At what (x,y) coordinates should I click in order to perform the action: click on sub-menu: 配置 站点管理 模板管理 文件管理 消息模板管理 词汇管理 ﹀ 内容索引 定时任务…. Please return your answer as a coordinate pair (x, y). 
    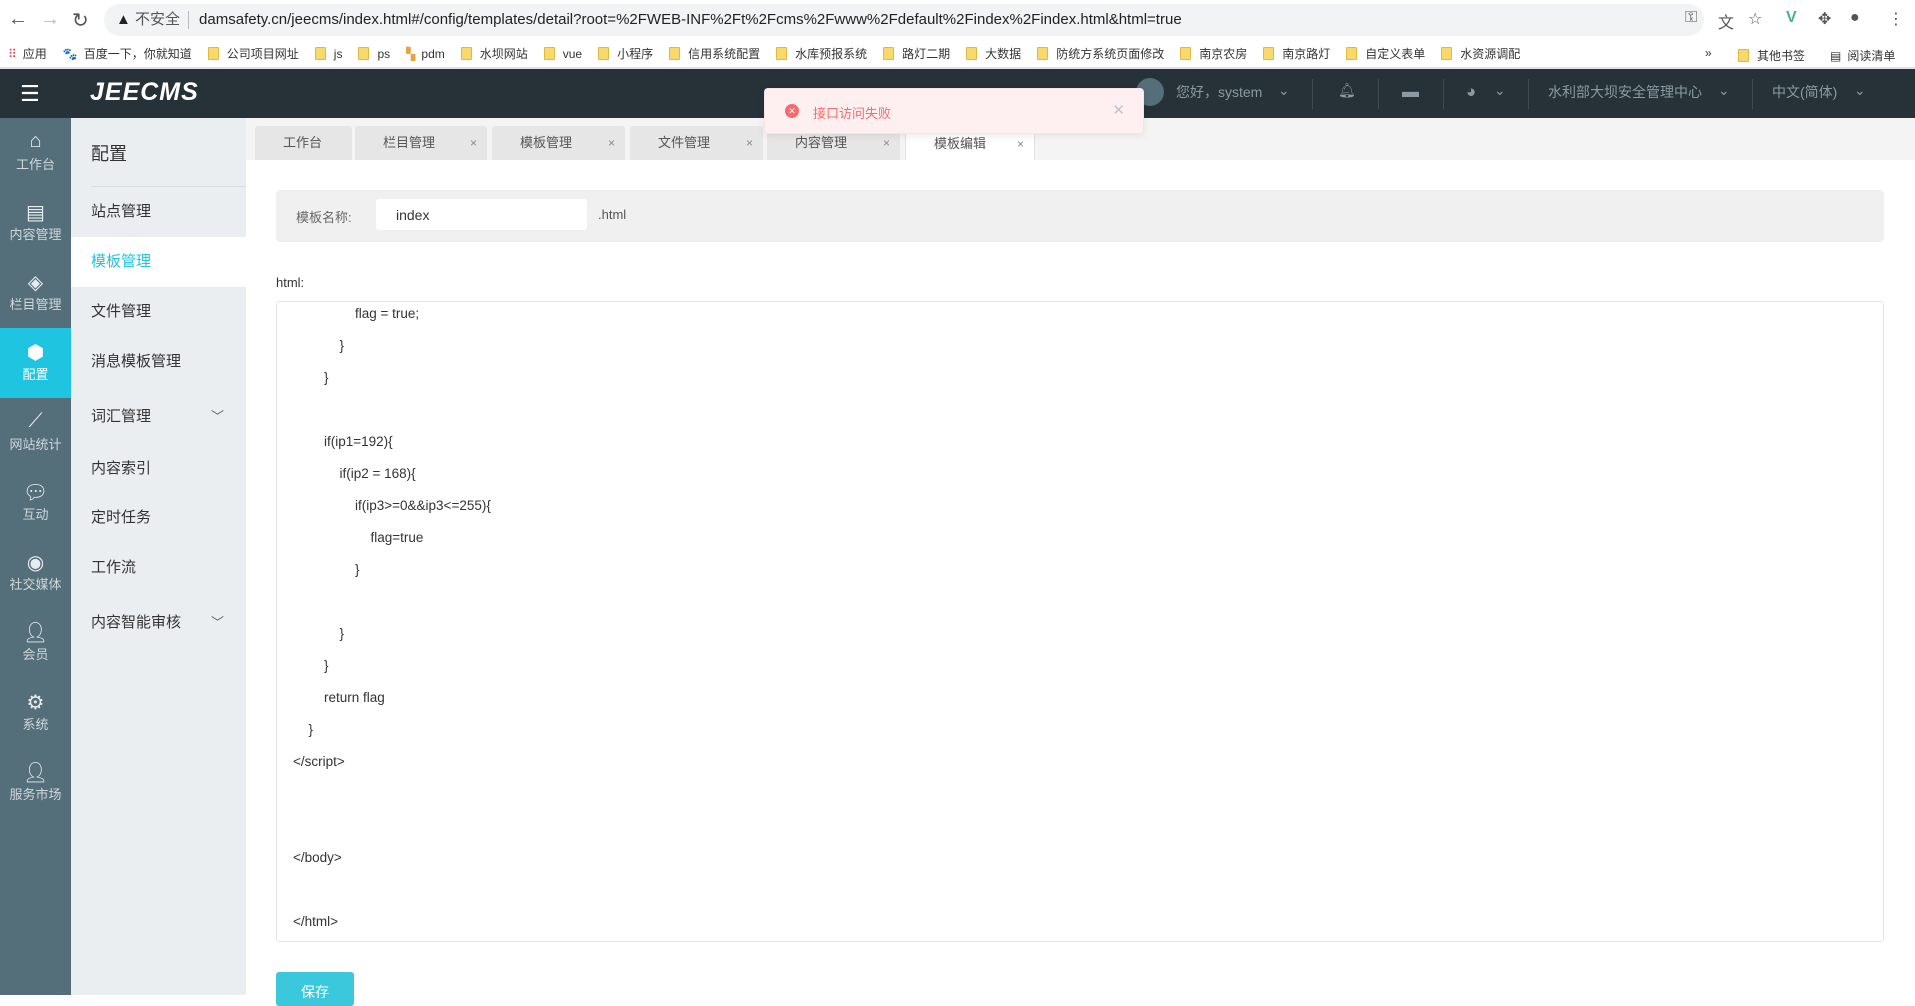
    Looking at the image, I should click on (158, 556).